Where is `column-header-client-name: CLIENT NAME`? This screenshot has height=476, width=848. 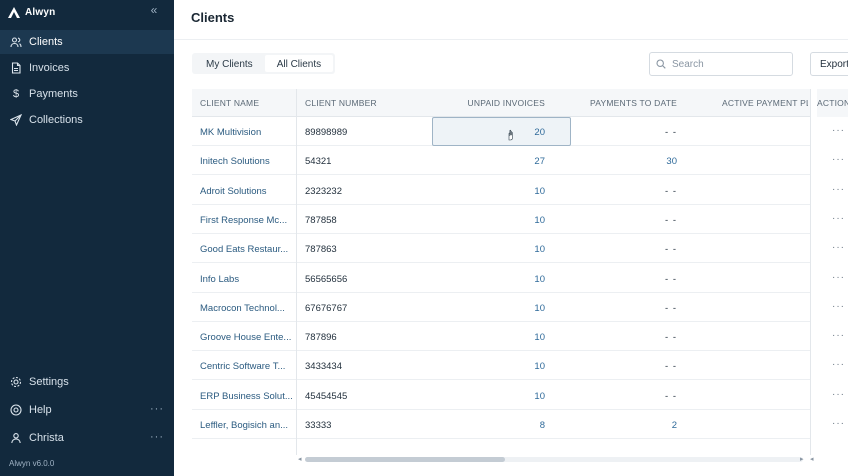 column-header-client-name: CLIENT NAME is located at coordinates (247, 103).